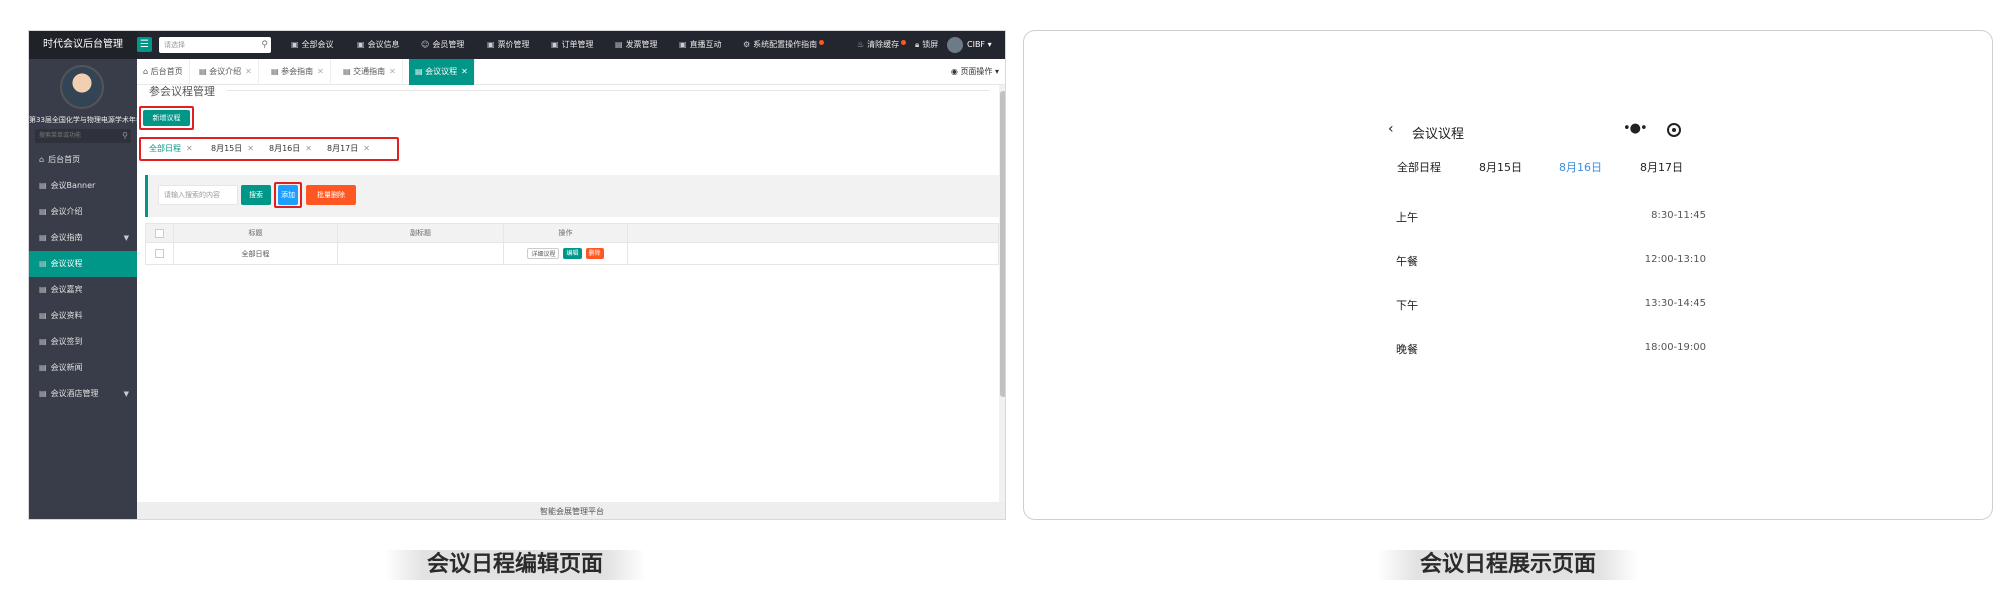 Image resolution: width=2010 pixels, height=606 pixels. I want to click on sidebar-item-checkin: ▤ 会议签到, so click(83, 342).